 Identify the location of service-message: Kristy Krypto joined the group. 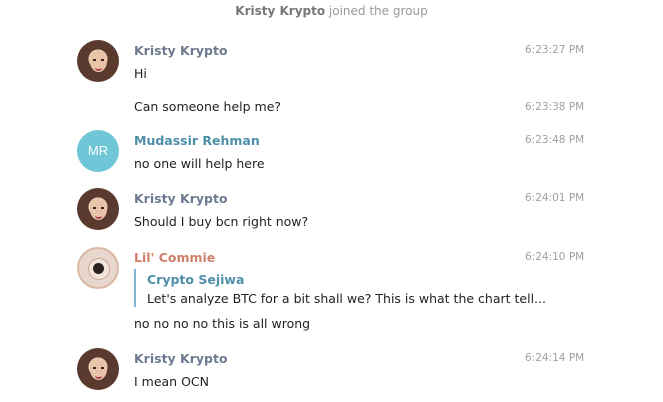
(331, 11).